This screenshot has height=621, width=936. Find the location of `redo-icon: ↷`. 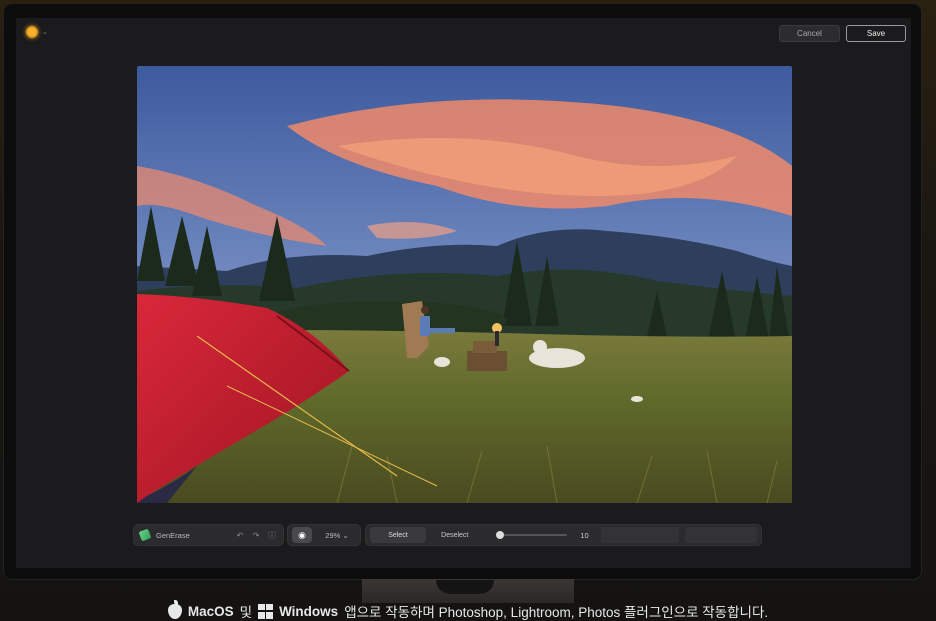

redo-icon: ↷ is located at coordinates (256, 535).